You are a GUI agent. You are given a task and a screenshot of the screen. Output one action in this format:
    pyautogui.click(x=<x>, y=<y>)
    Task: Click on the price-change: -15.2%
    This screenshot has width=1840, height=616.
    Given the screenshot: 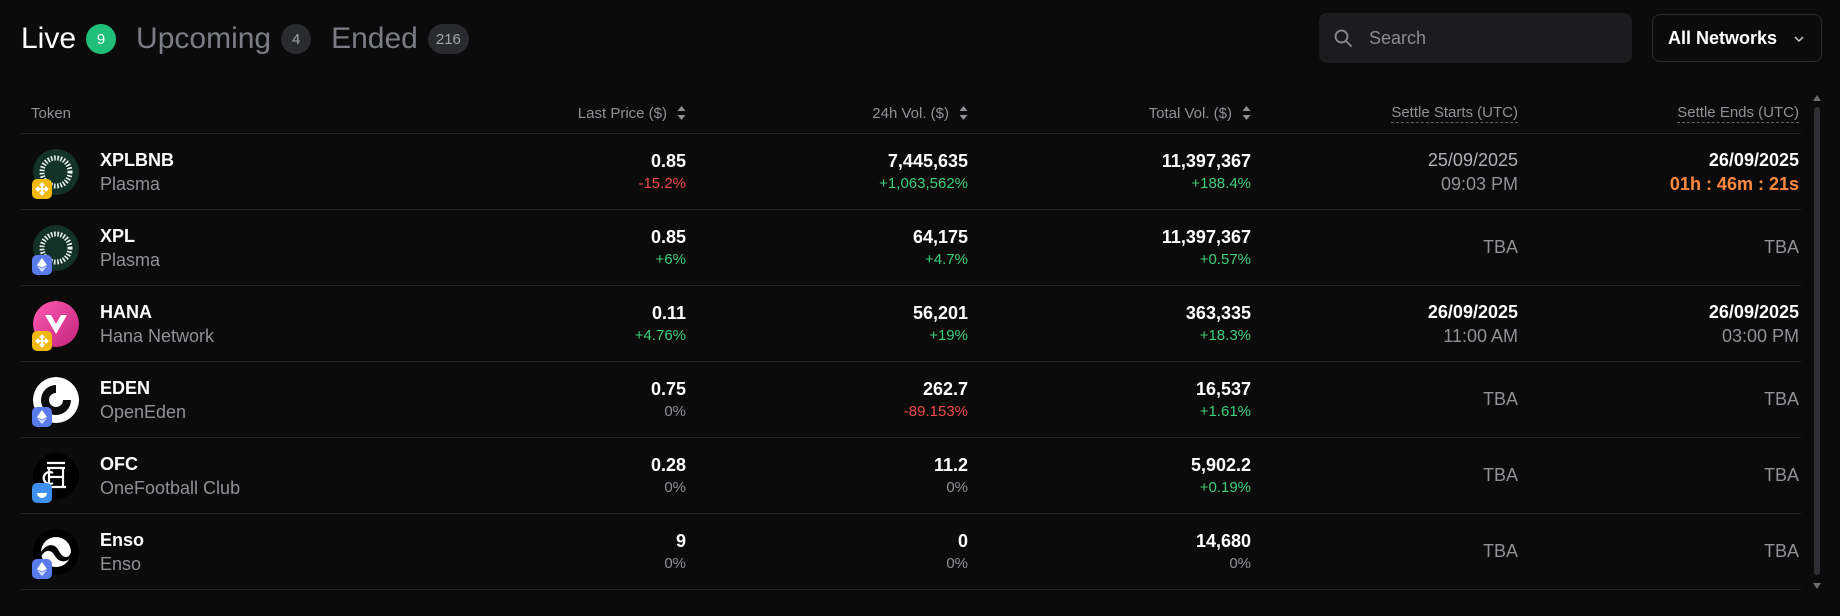 What is the action you would take?
    pyautogui.click(x=662, y=183)
    